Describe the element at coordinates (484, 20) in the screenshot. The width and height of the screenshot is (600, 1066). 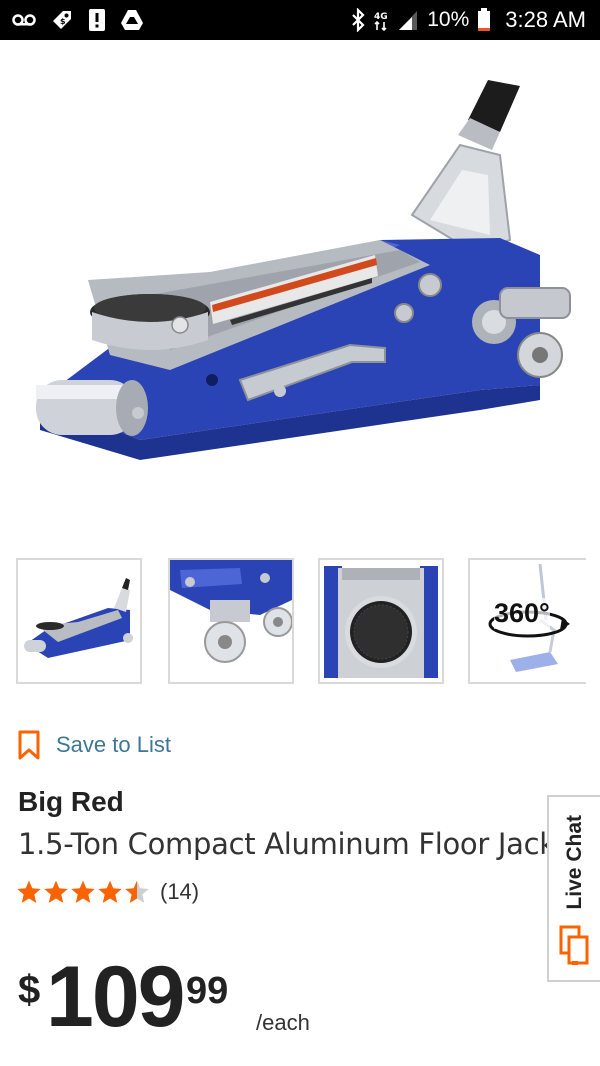
I see `battery-icon` at that location.